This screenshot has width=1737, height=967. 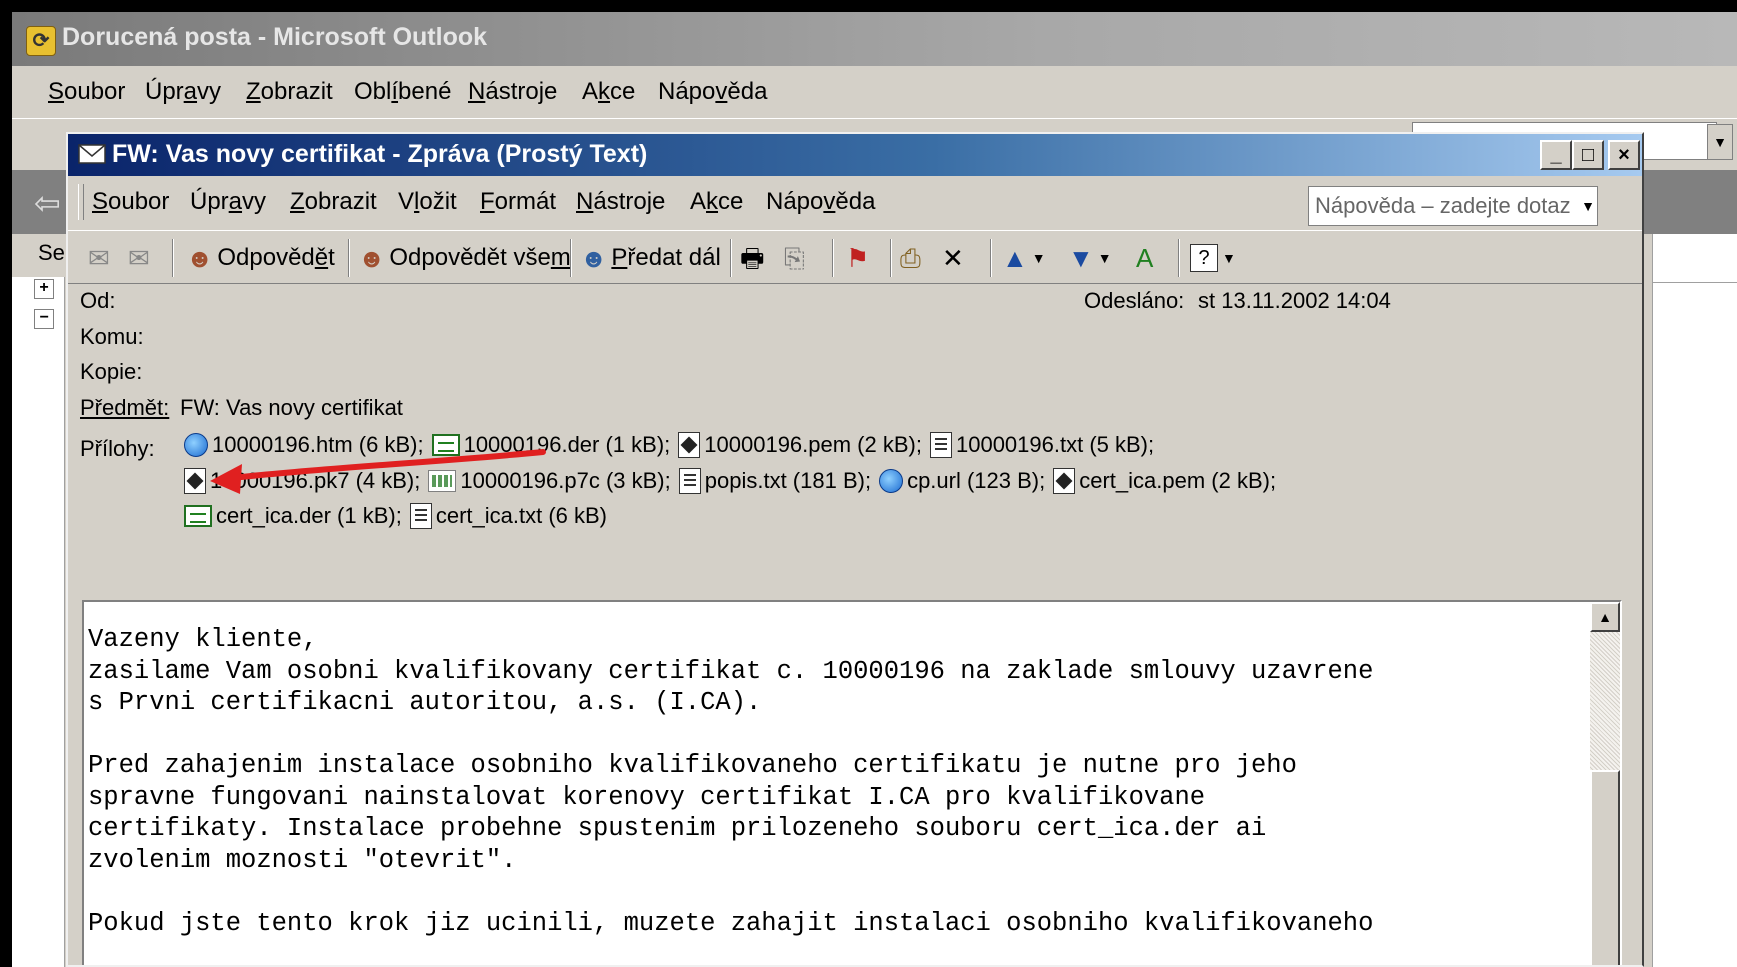 I want to click on forward-button: ☻ Předat dál, so click(x=650, y=258).